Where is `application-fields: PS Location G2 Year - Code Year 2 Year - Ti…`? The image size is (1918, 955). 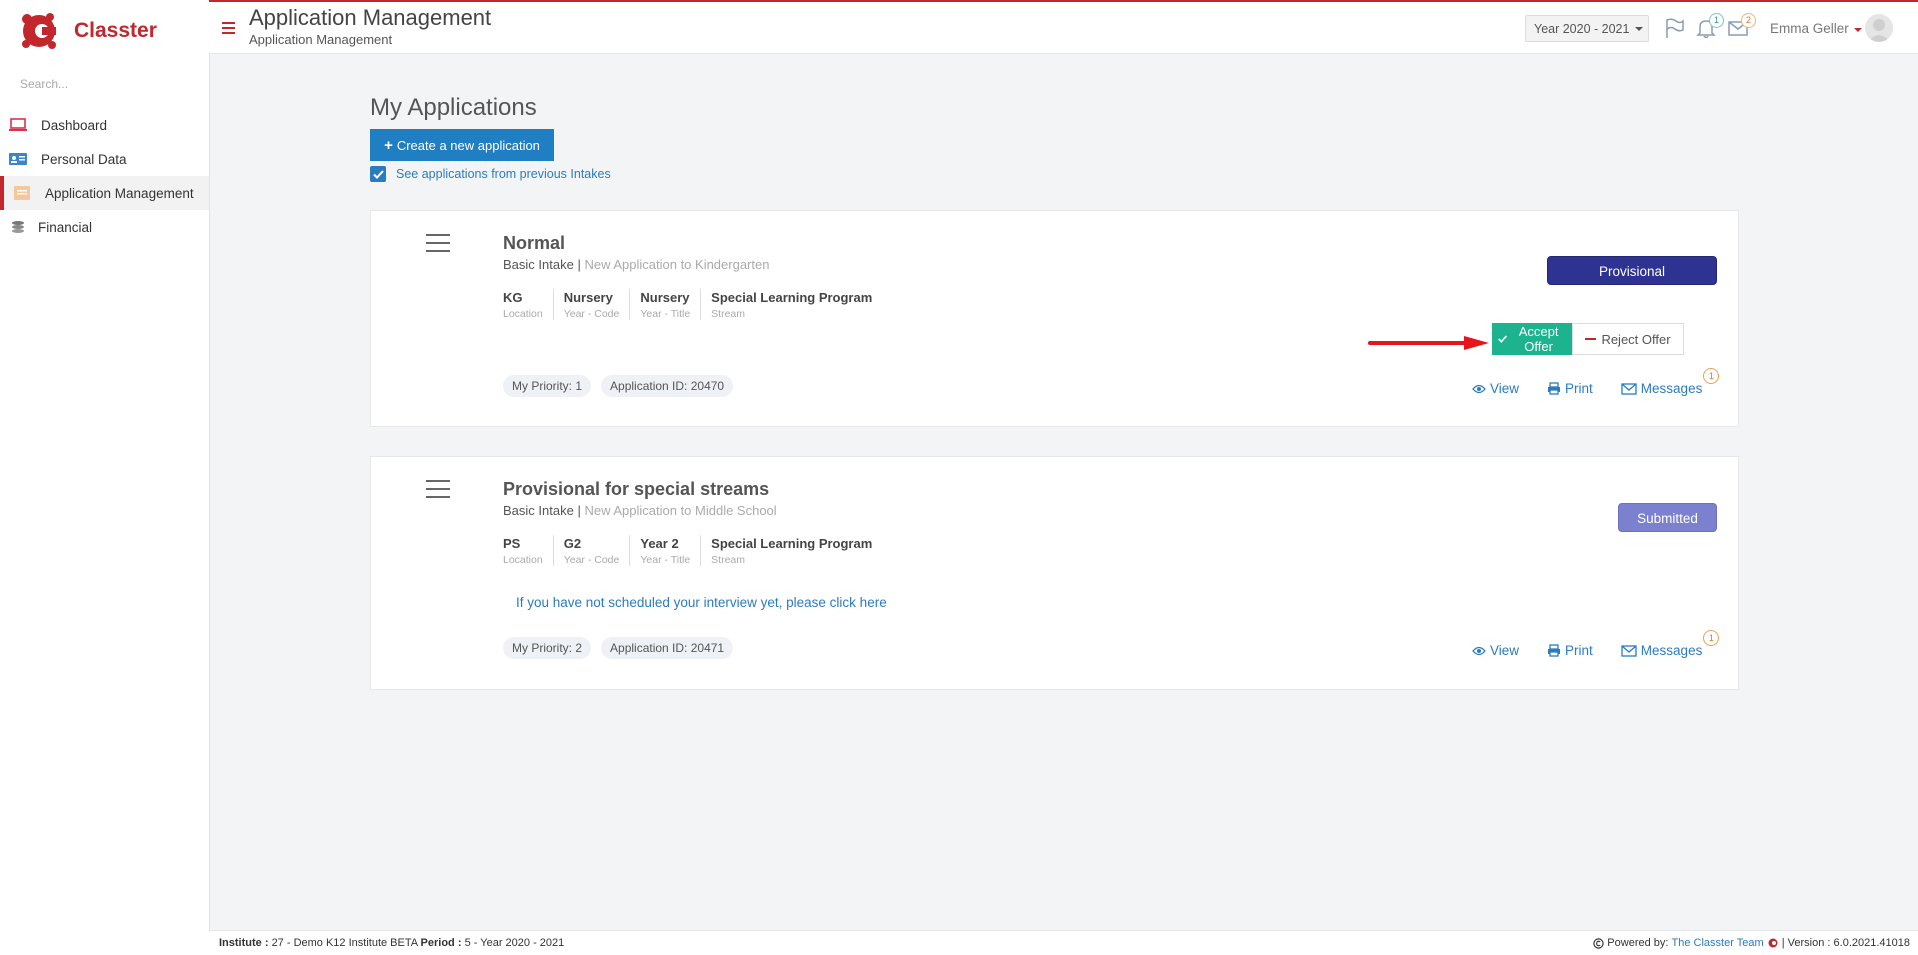
application-fields: PS Location G2 Year - Code Year 2 Year - Ti… is located at coordinates (692, 550).